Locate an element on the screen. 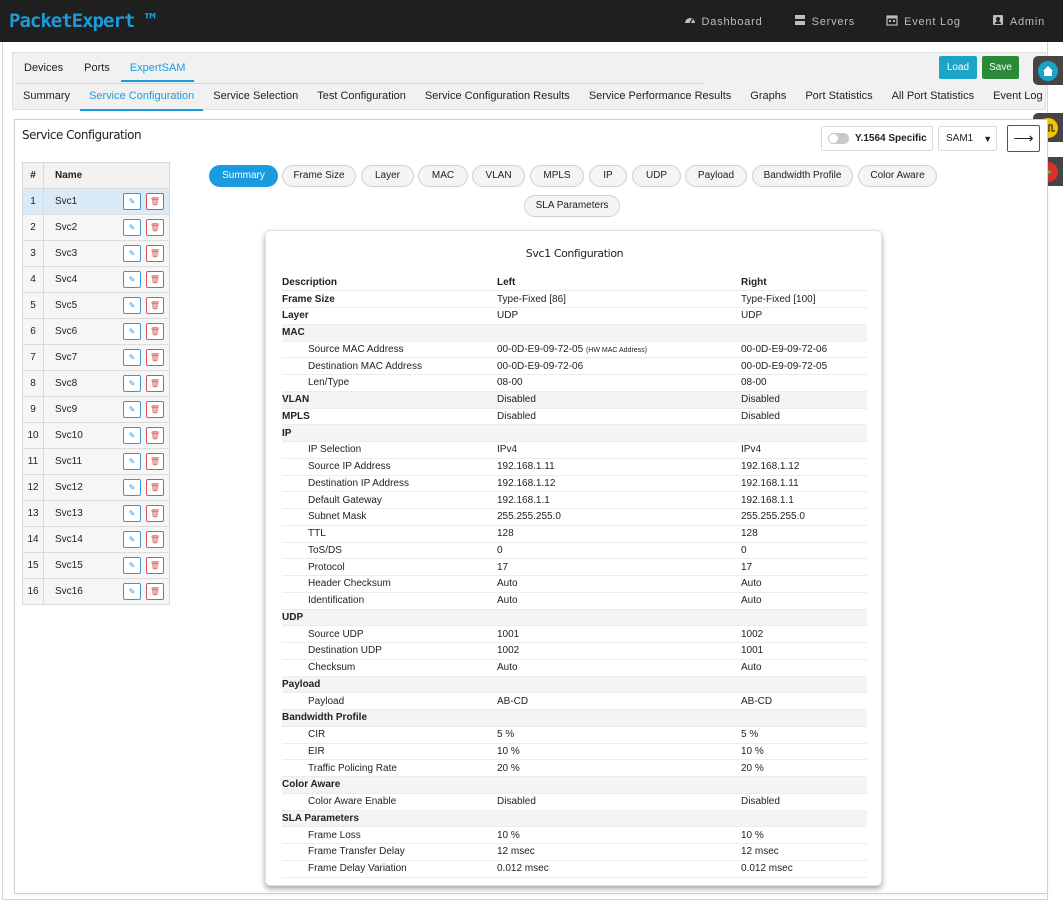 This screenshot has height=900, width=1063. table-row: 12 Svc12 ✎ 🗑 is located at coordinates (96, 487).